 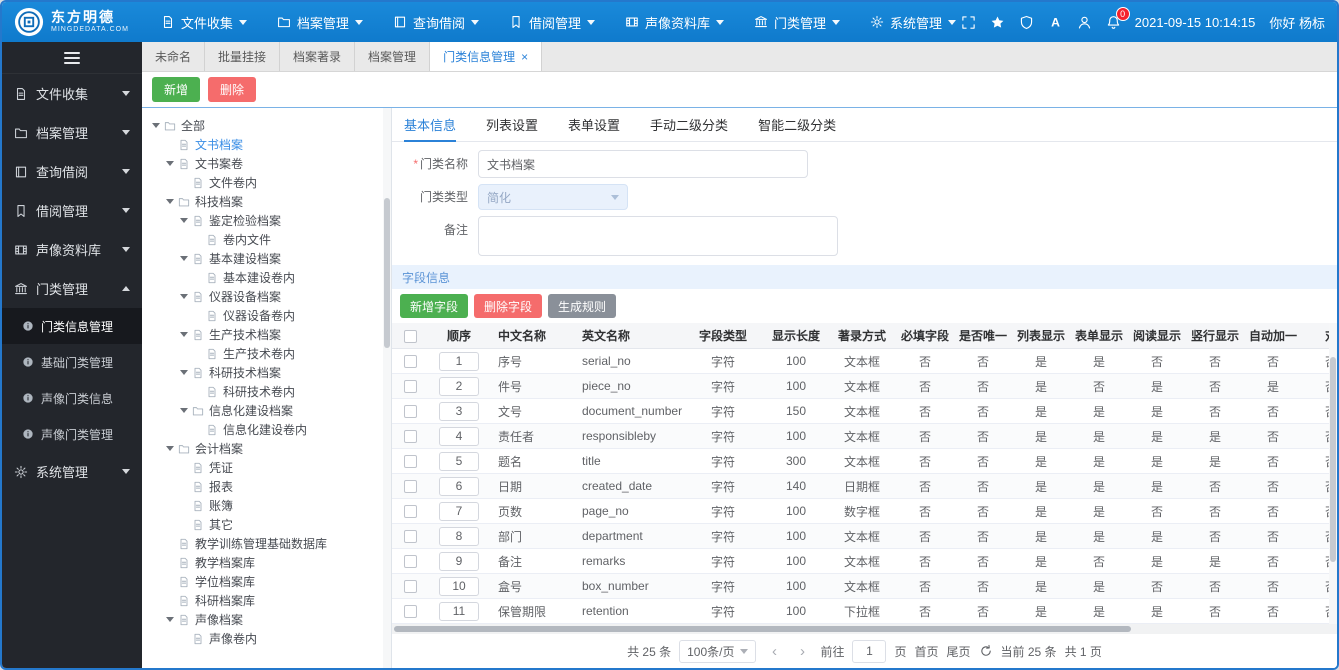 What do you see at coordinates (72, 249) in the screenshot?
I see `sidebar-item-media-library: 声像资料库` at bounding box center [72, 249].